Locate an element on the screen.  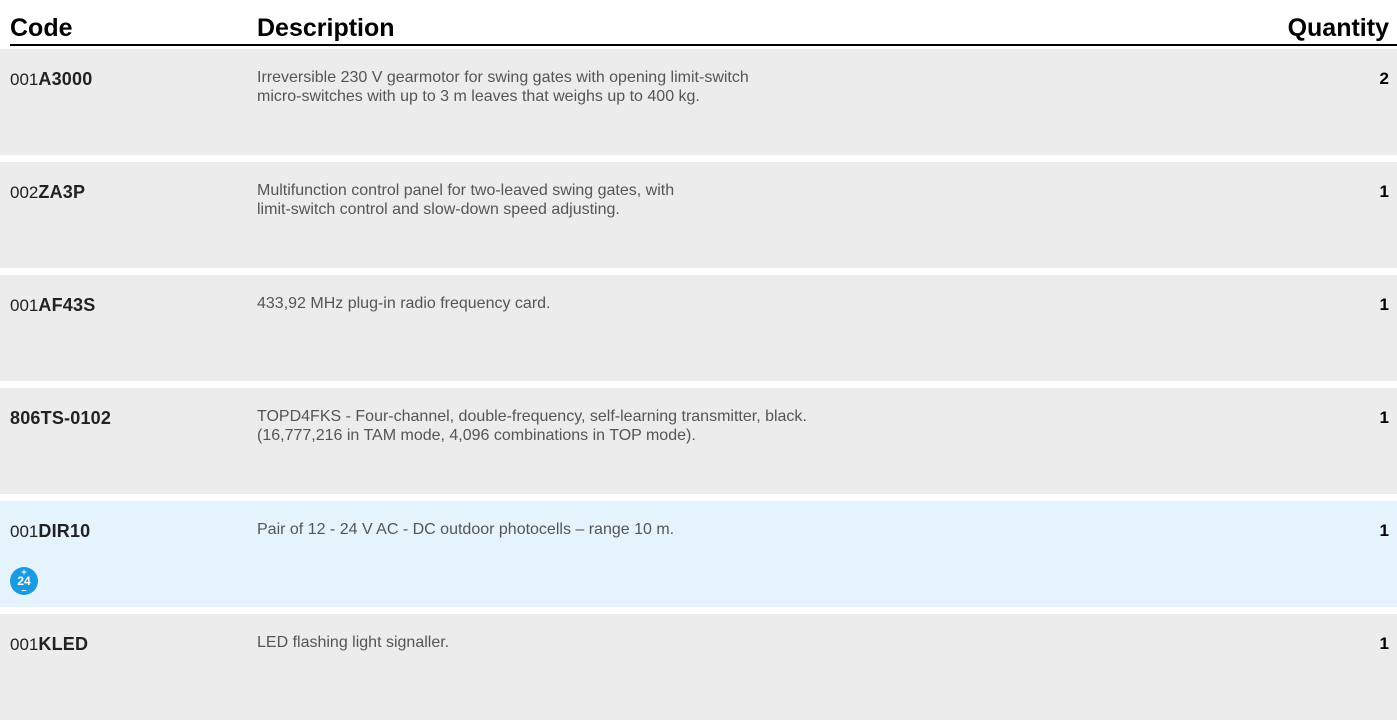
voltage-24v-icon: + 24 – is located at coordinates (24, 581).